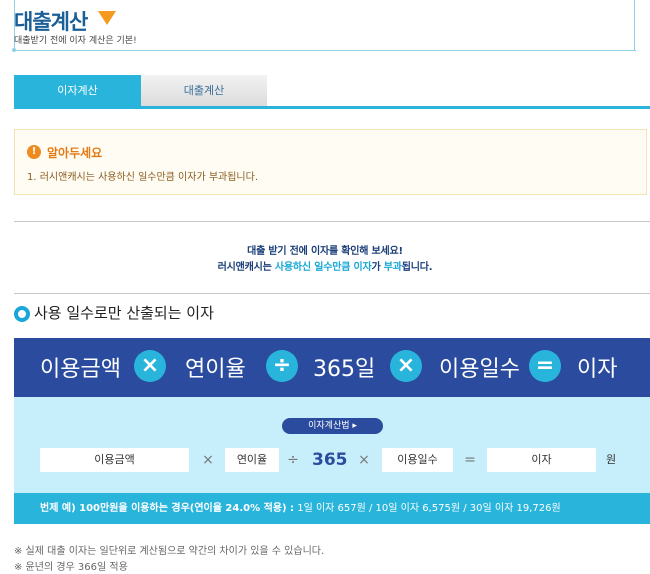 Image resolution: width=650 pixels, height=574 pixels. What do you see at coordinates (332, 221) in the screenshot?
I see `divider-top` at bounding box center [332, 221].